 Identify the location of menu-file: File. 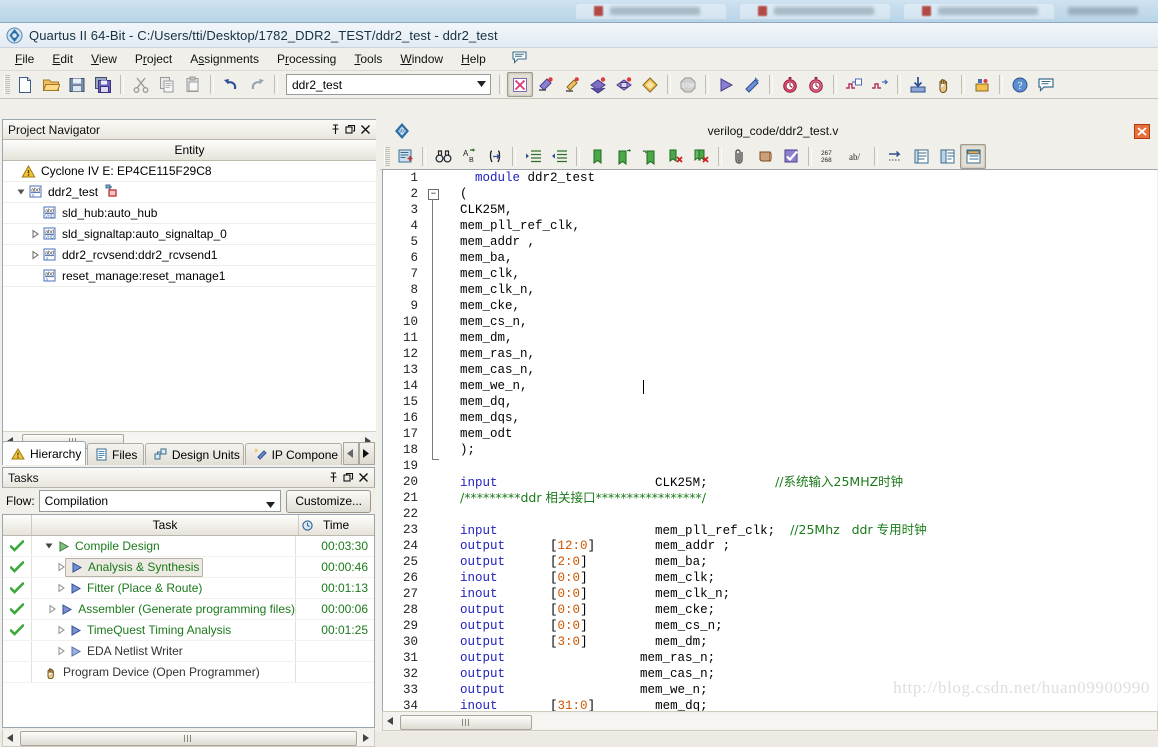
(24, 59).